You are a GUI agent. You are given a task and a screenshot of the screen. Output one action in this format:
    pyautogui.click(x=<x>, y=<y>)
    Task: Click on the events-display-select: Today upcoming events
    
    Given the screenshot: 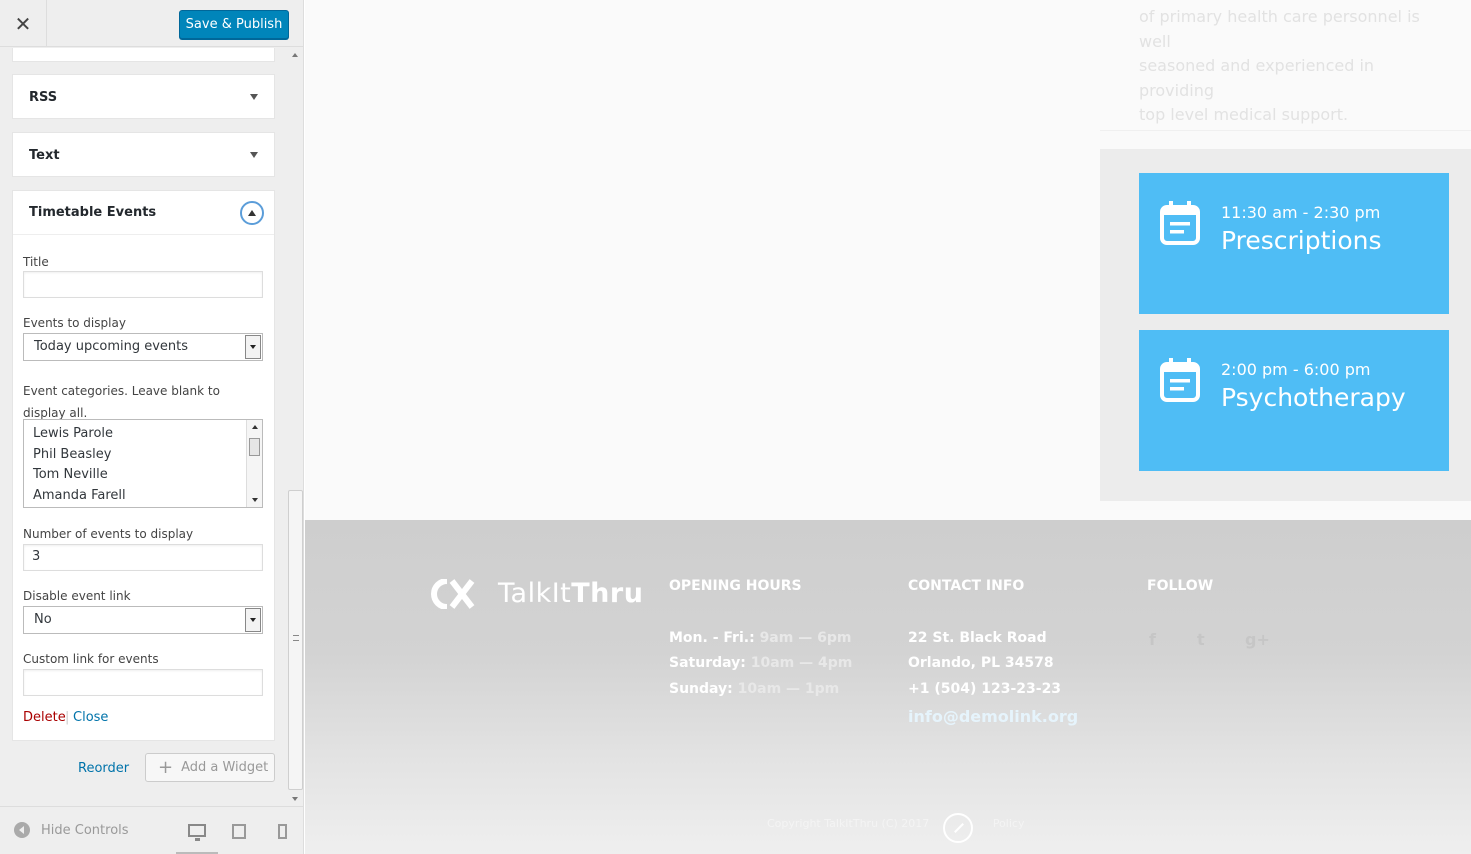 What is the action you would take?
    pyautogui.click(x=143, y=347)
    